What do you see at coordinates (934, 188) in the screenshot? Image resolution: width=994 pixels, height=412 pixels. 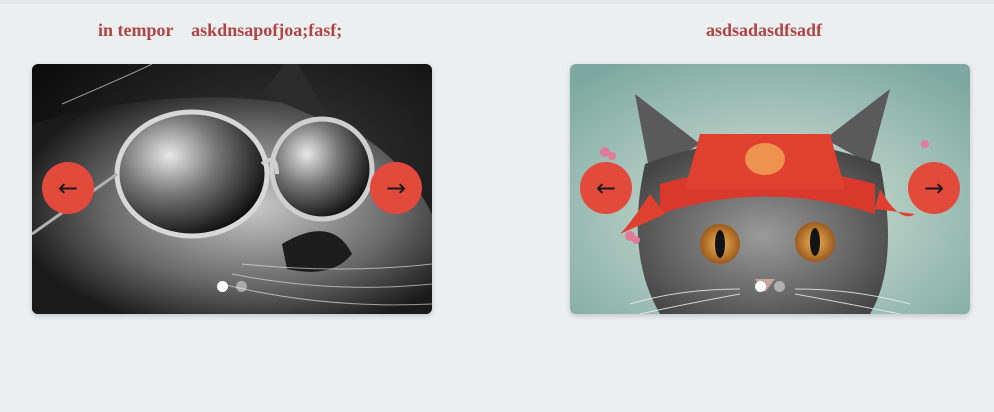 I see `carousel-right-next-button: →` at bounding box center [934, 188].